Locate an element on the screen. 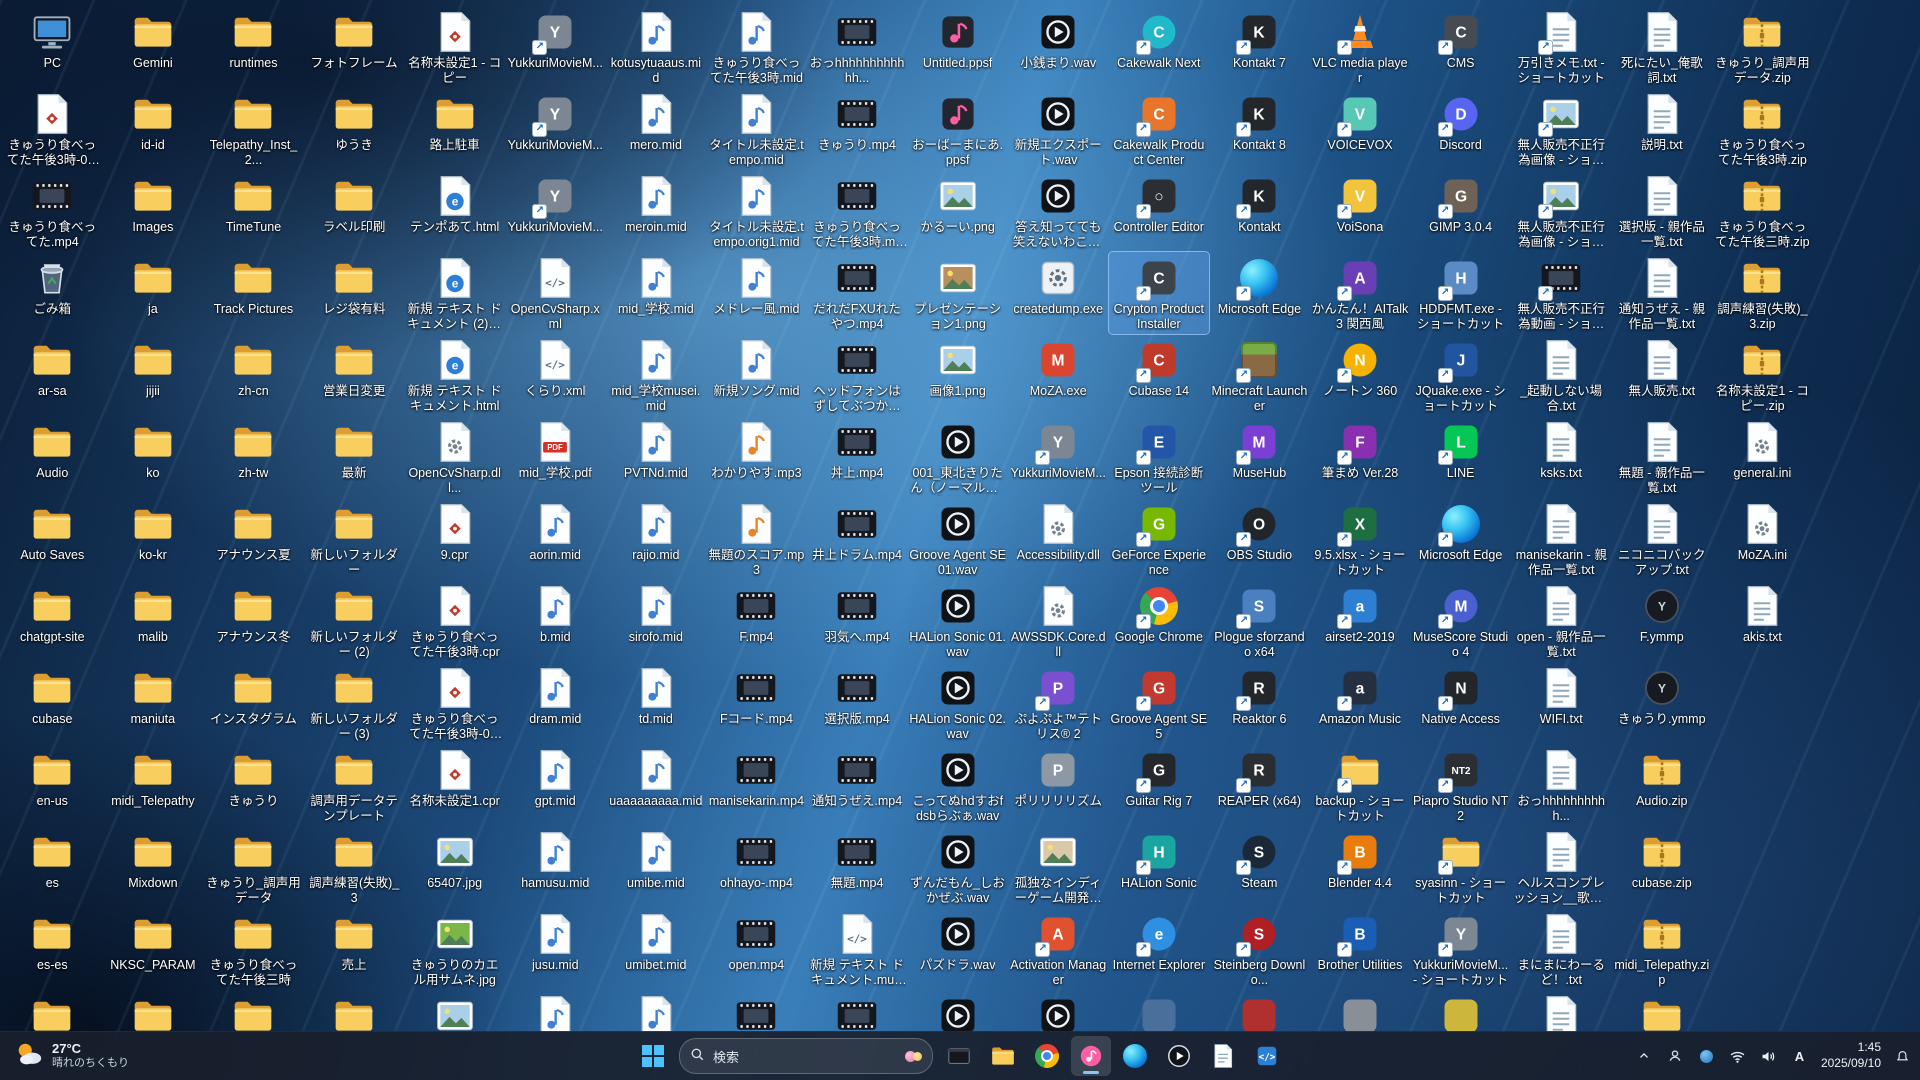 This screenshot has width=1920, height=1080. desktop-icon: Audio.zip is located at coordinates (1662, 785).